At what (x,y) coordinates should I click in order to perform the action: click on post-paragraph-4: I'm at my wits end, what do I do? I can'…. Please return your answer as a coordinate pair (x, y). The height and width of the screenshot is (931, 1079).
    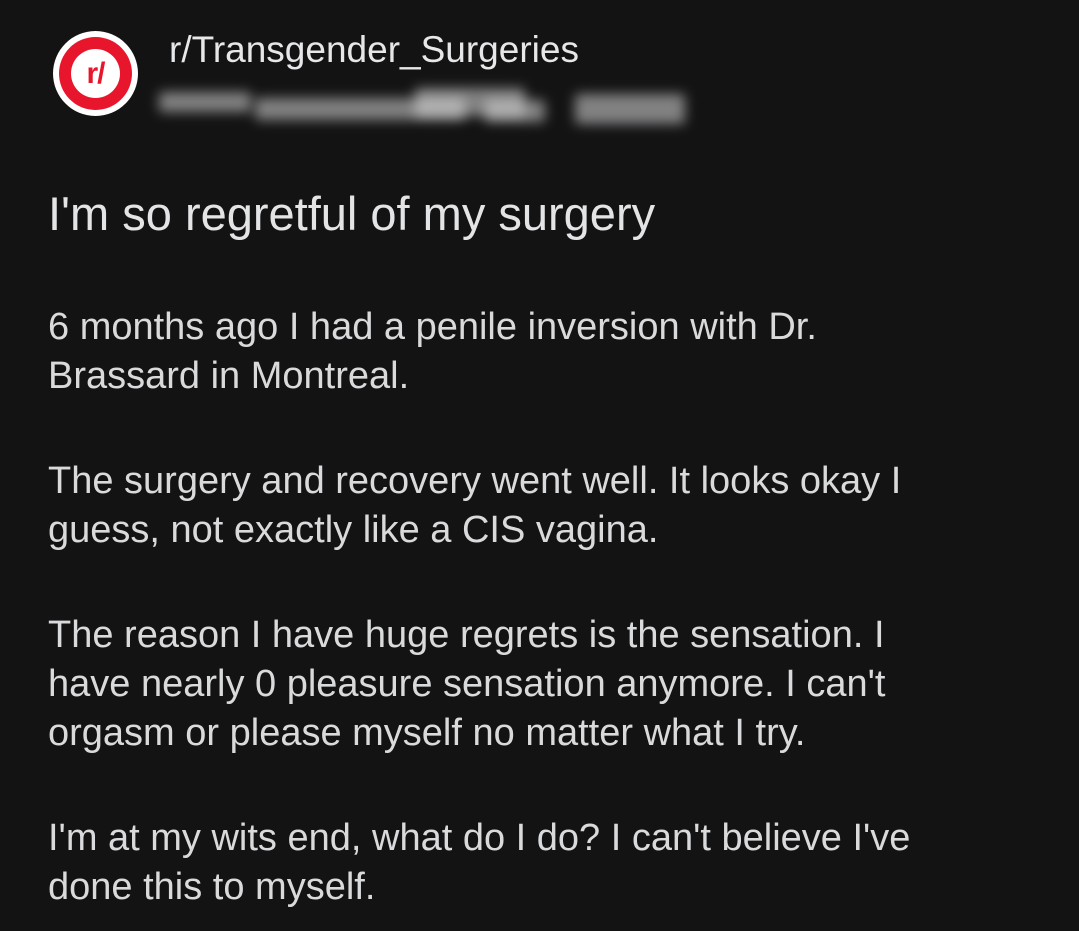
    Looking at the image, I should click on (548, 863).